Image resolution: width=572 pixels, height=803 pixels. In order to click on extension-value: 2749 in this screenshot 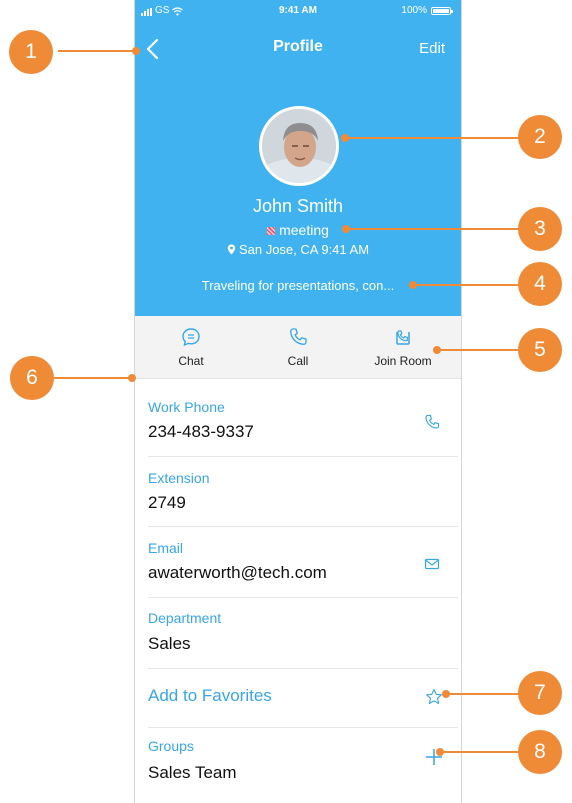, I will do `click(167, 502)`.